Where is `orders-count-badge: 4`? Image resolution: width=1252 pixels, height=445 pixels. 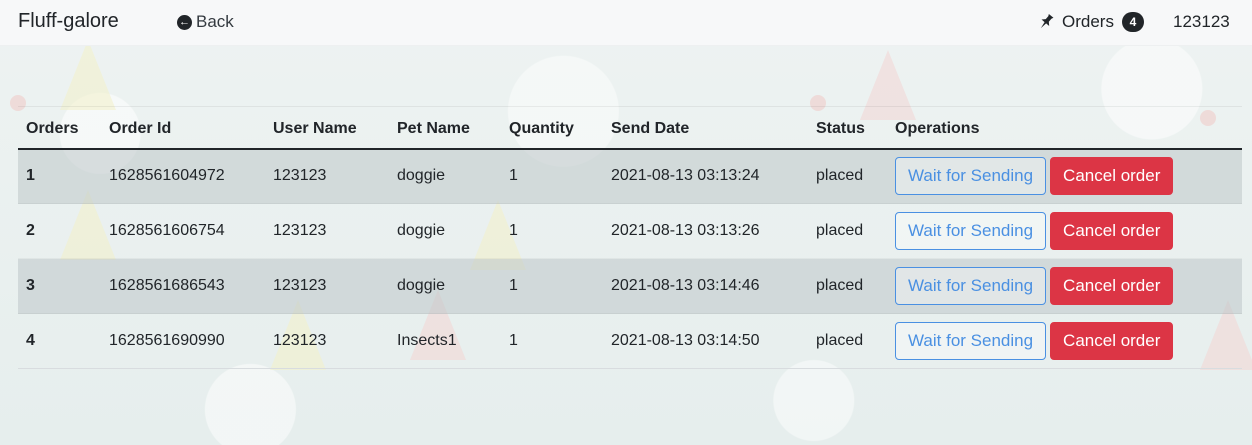 orders-count-badge: 4 is located at coordinates (1132, 22).